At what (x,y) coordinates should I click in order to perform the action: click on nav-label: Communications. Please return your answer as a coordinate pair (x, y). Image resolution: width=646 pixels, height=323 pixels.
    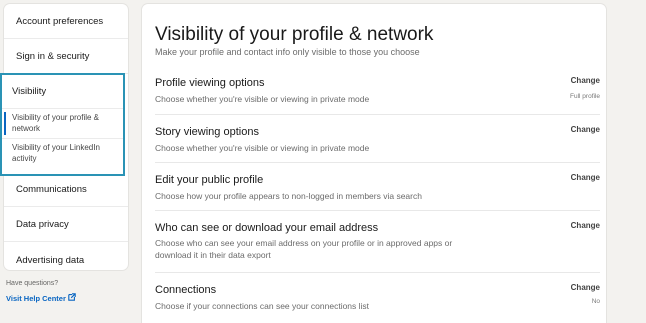
    Looking at the image, I should click on (51, 189).